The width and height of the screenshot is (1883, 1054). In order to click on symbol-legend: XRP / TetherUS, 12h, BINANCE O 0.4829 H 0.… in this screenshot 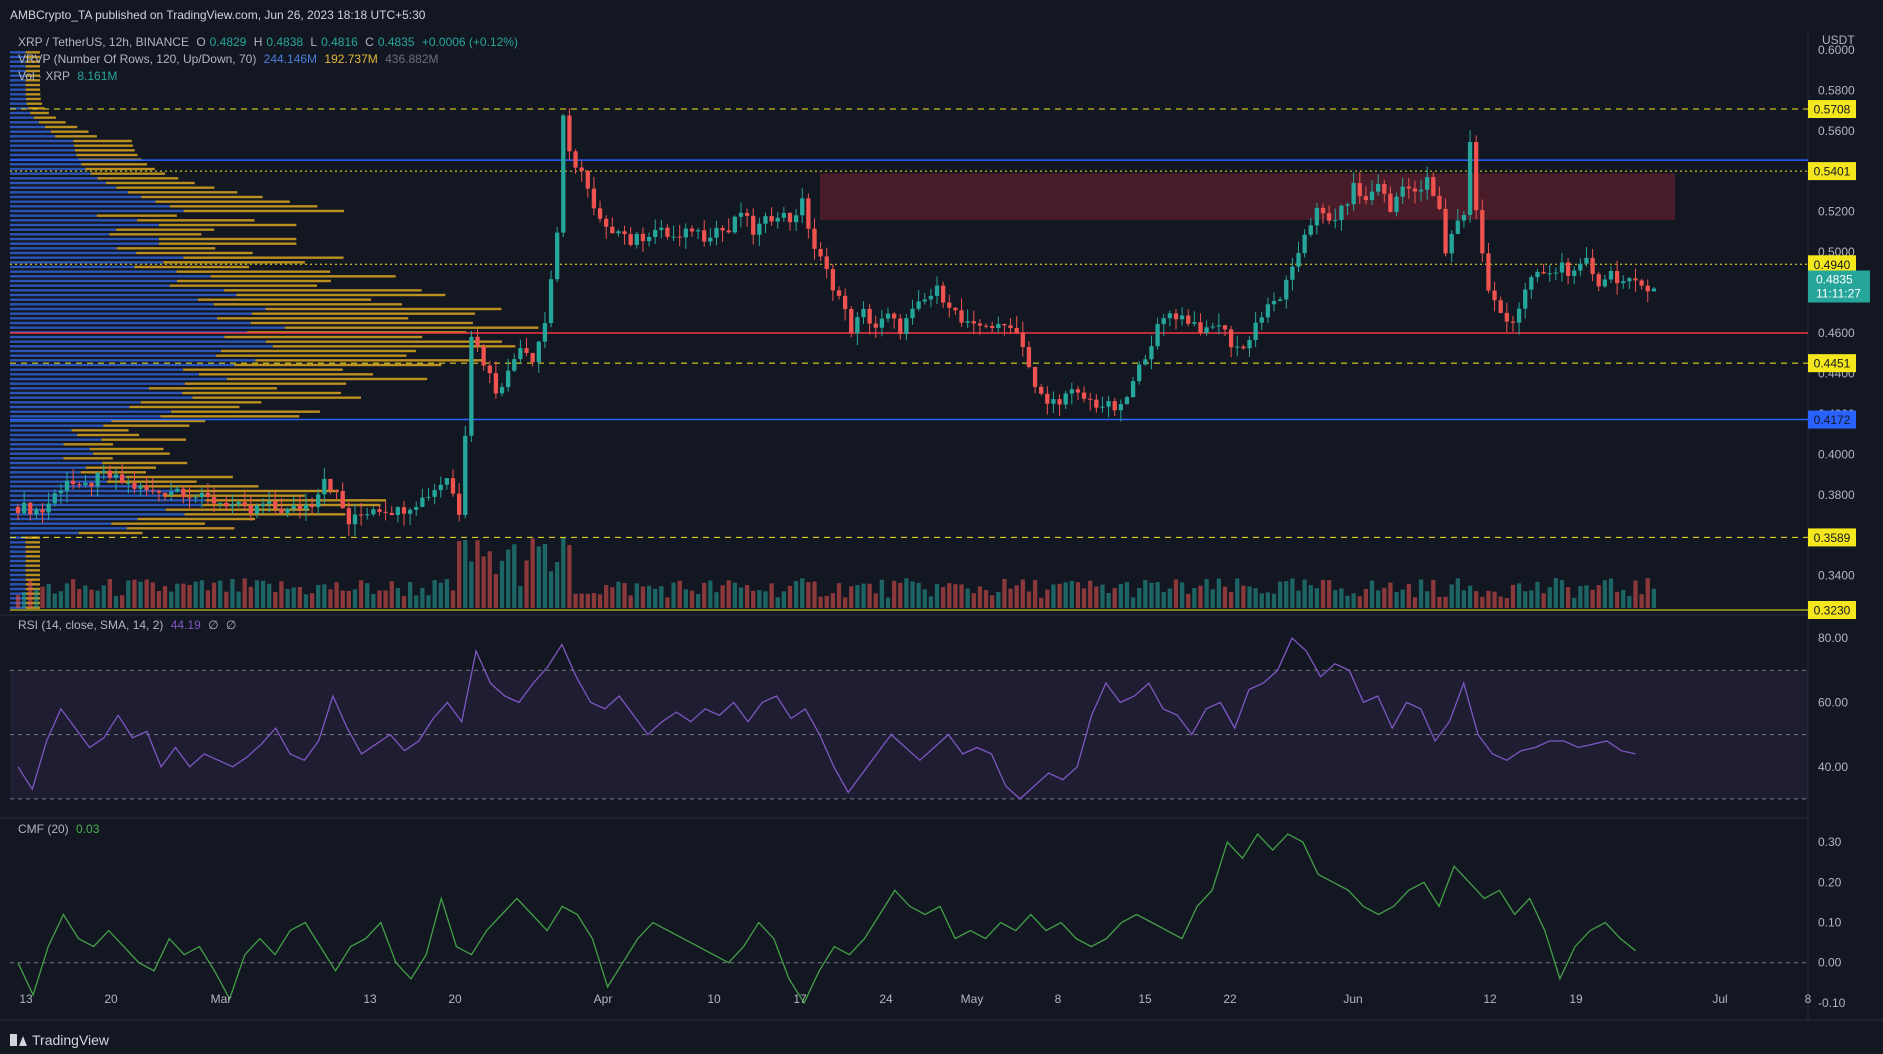, I will do `click(270, 42)`.